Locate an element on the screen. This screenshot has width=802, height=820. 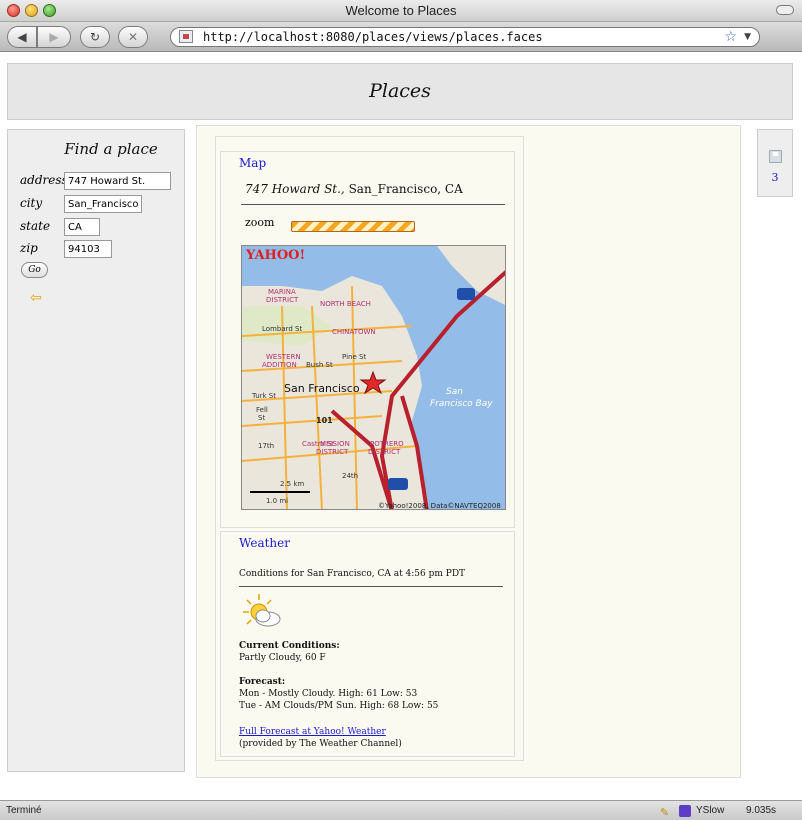
map-address: 747 Howard St., San_Francisco, CA is located at coordinates (354, 189).